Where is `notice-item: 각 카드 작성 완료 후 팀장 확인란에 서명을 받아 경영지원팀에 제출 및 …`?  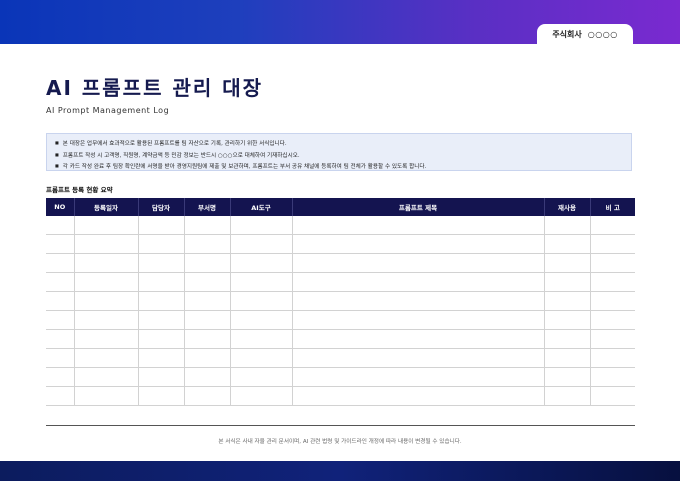 notice-item: 각 카드 작성 완료 후 팀장 확인란에 서명을 받아 경영지원팀에 제출 및 … is located at coordinates (339, 167).